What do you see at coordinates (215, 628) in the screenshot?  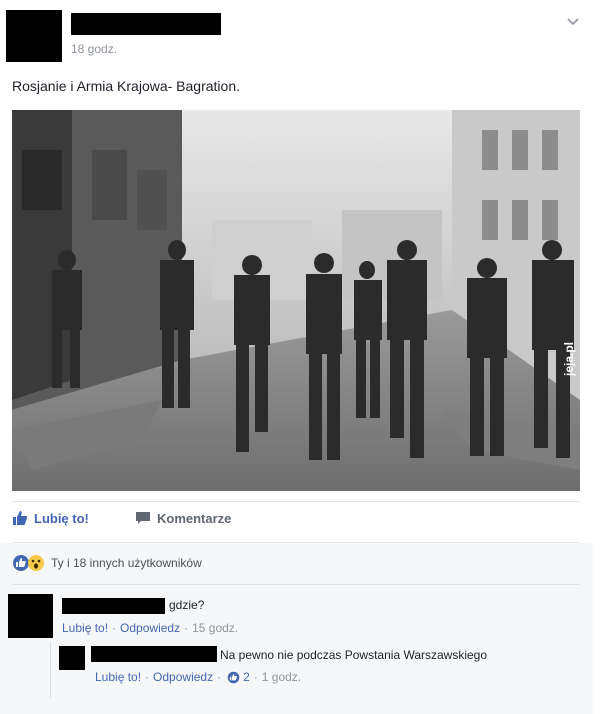 I see `comment-time: 15 godz.` at bounding box center [215, 628].